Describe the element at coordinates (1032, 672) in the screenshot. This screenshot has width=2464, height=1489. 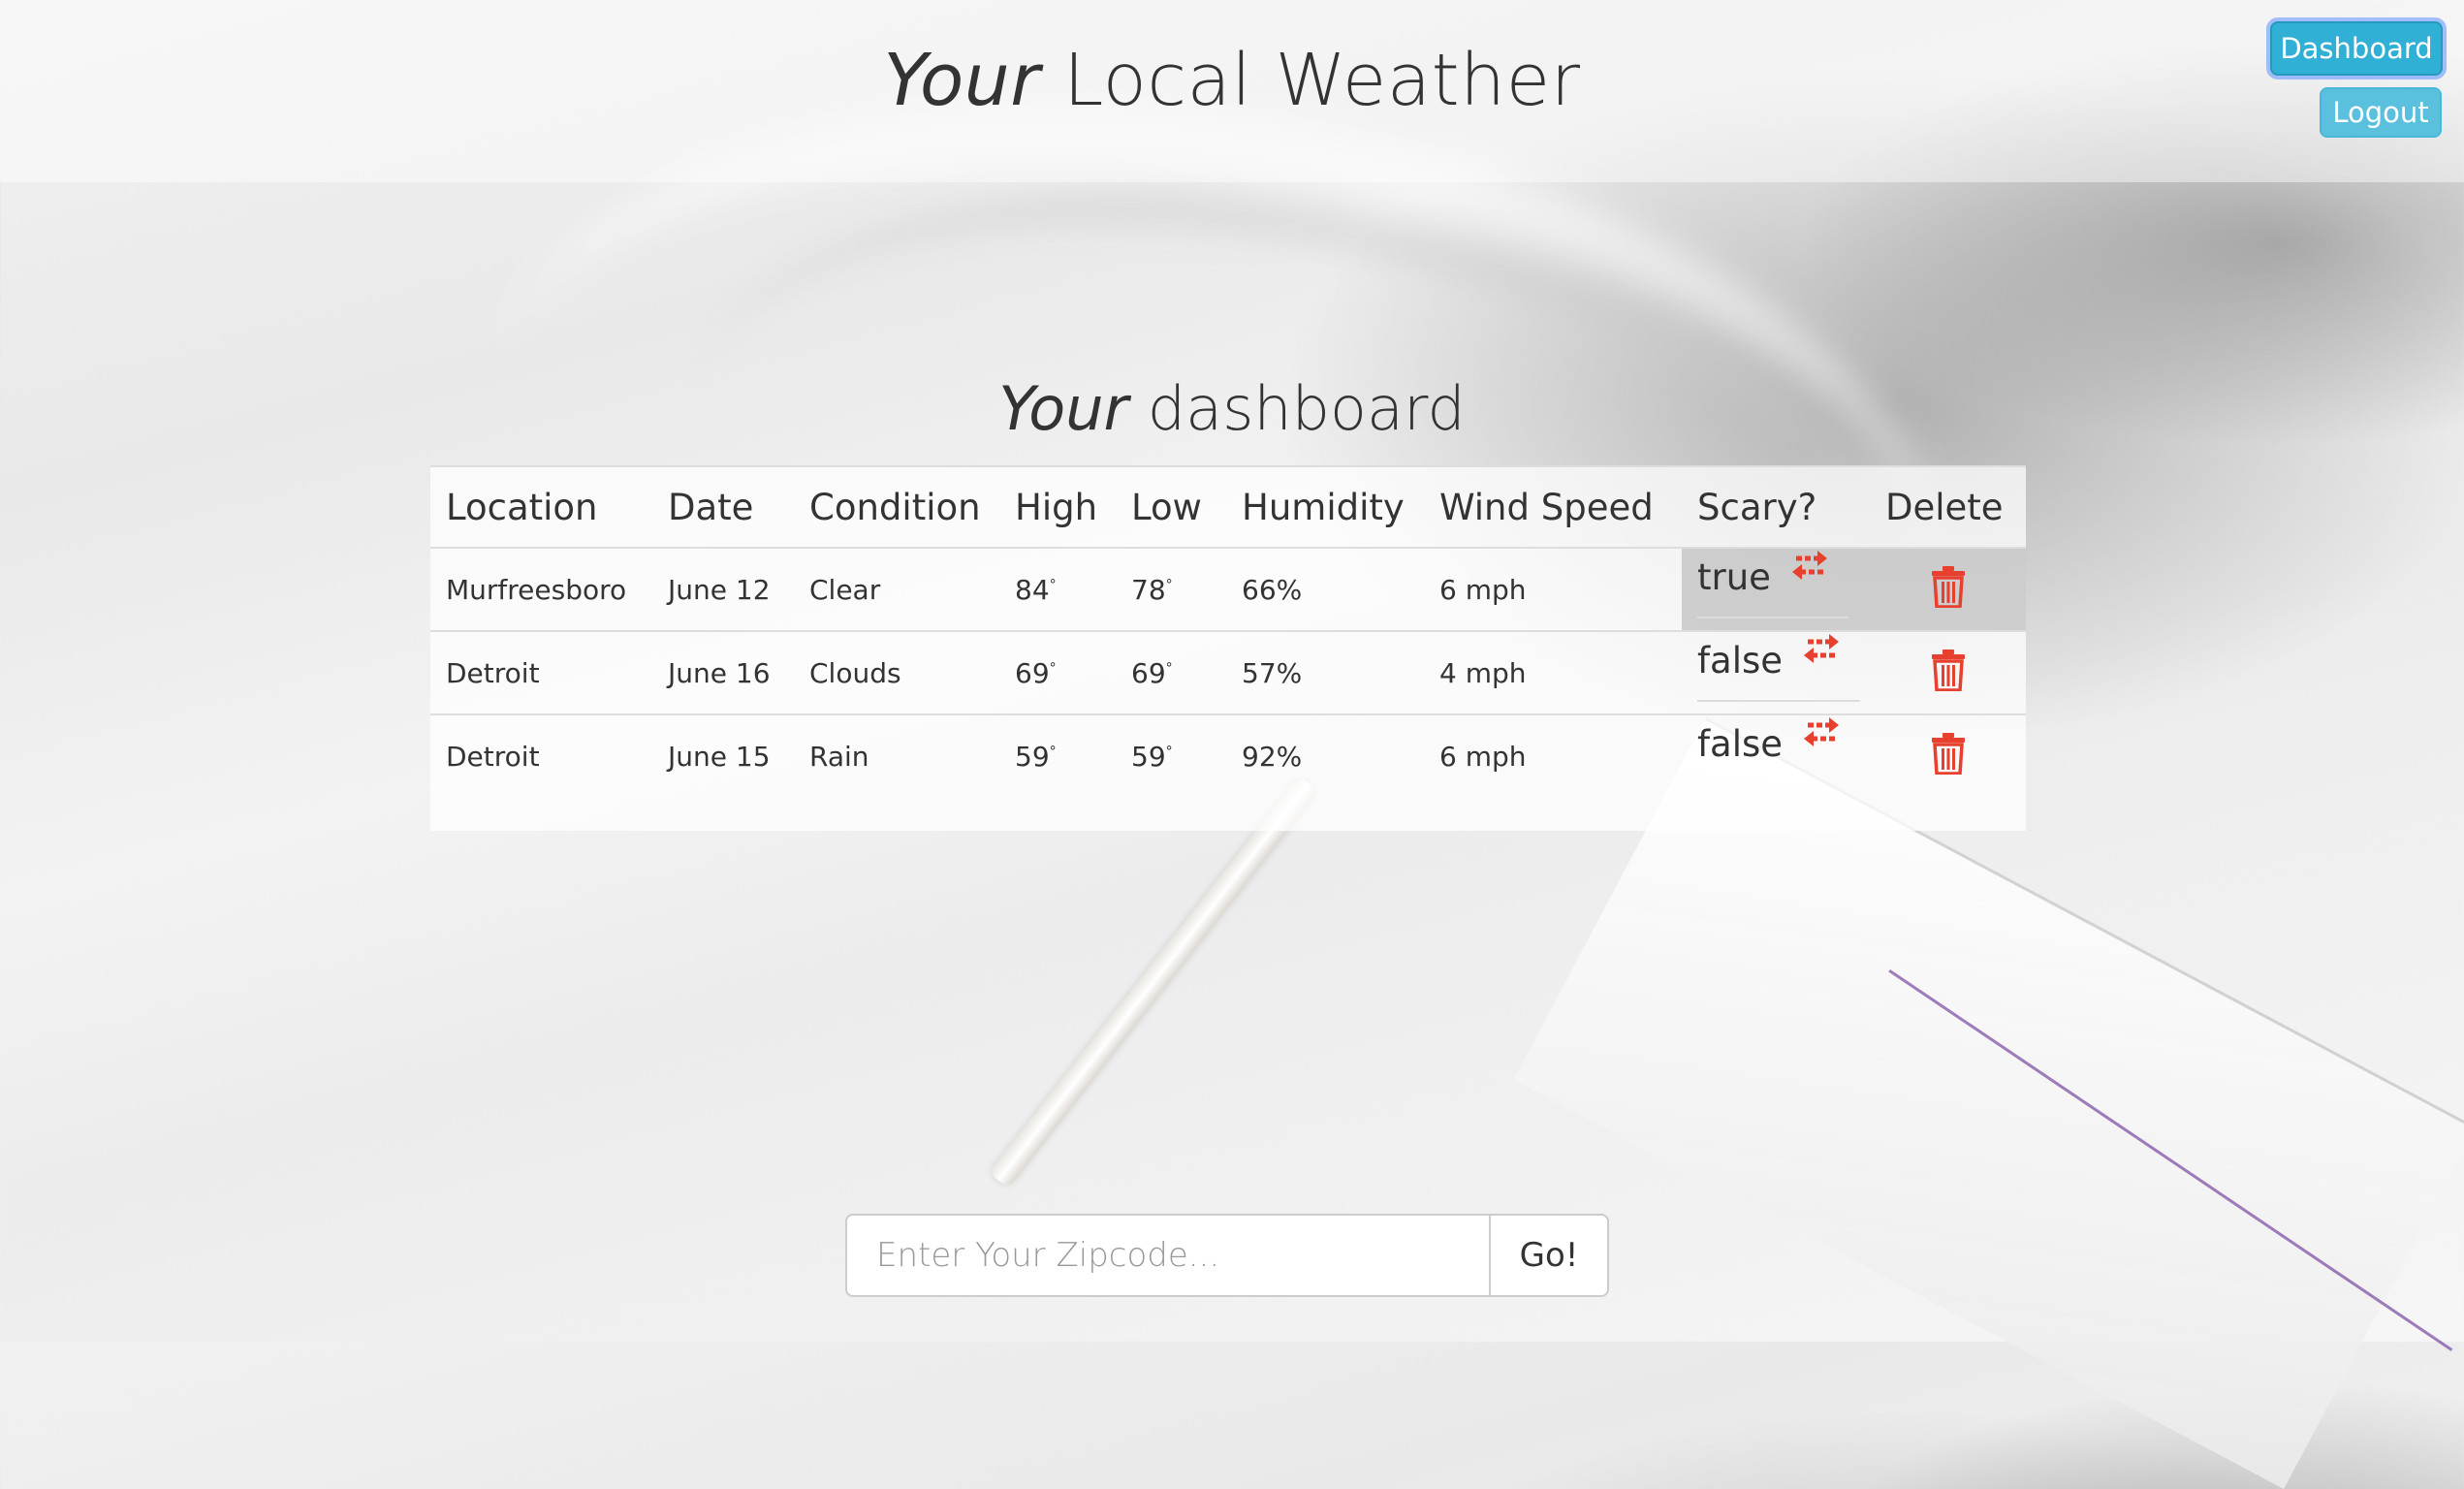
I see `high-value: 69` at that location.